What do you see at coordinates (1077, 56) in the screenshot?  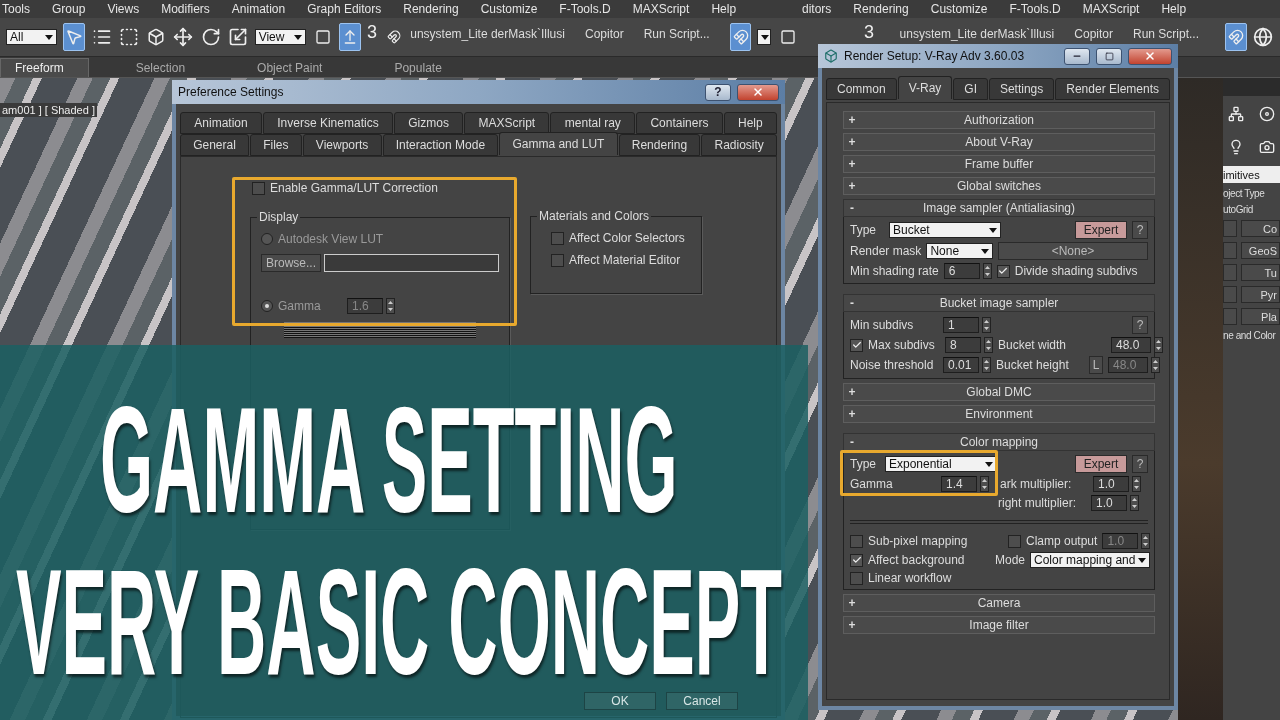 I see `minimize-button` at bounding box center [1077, 56].